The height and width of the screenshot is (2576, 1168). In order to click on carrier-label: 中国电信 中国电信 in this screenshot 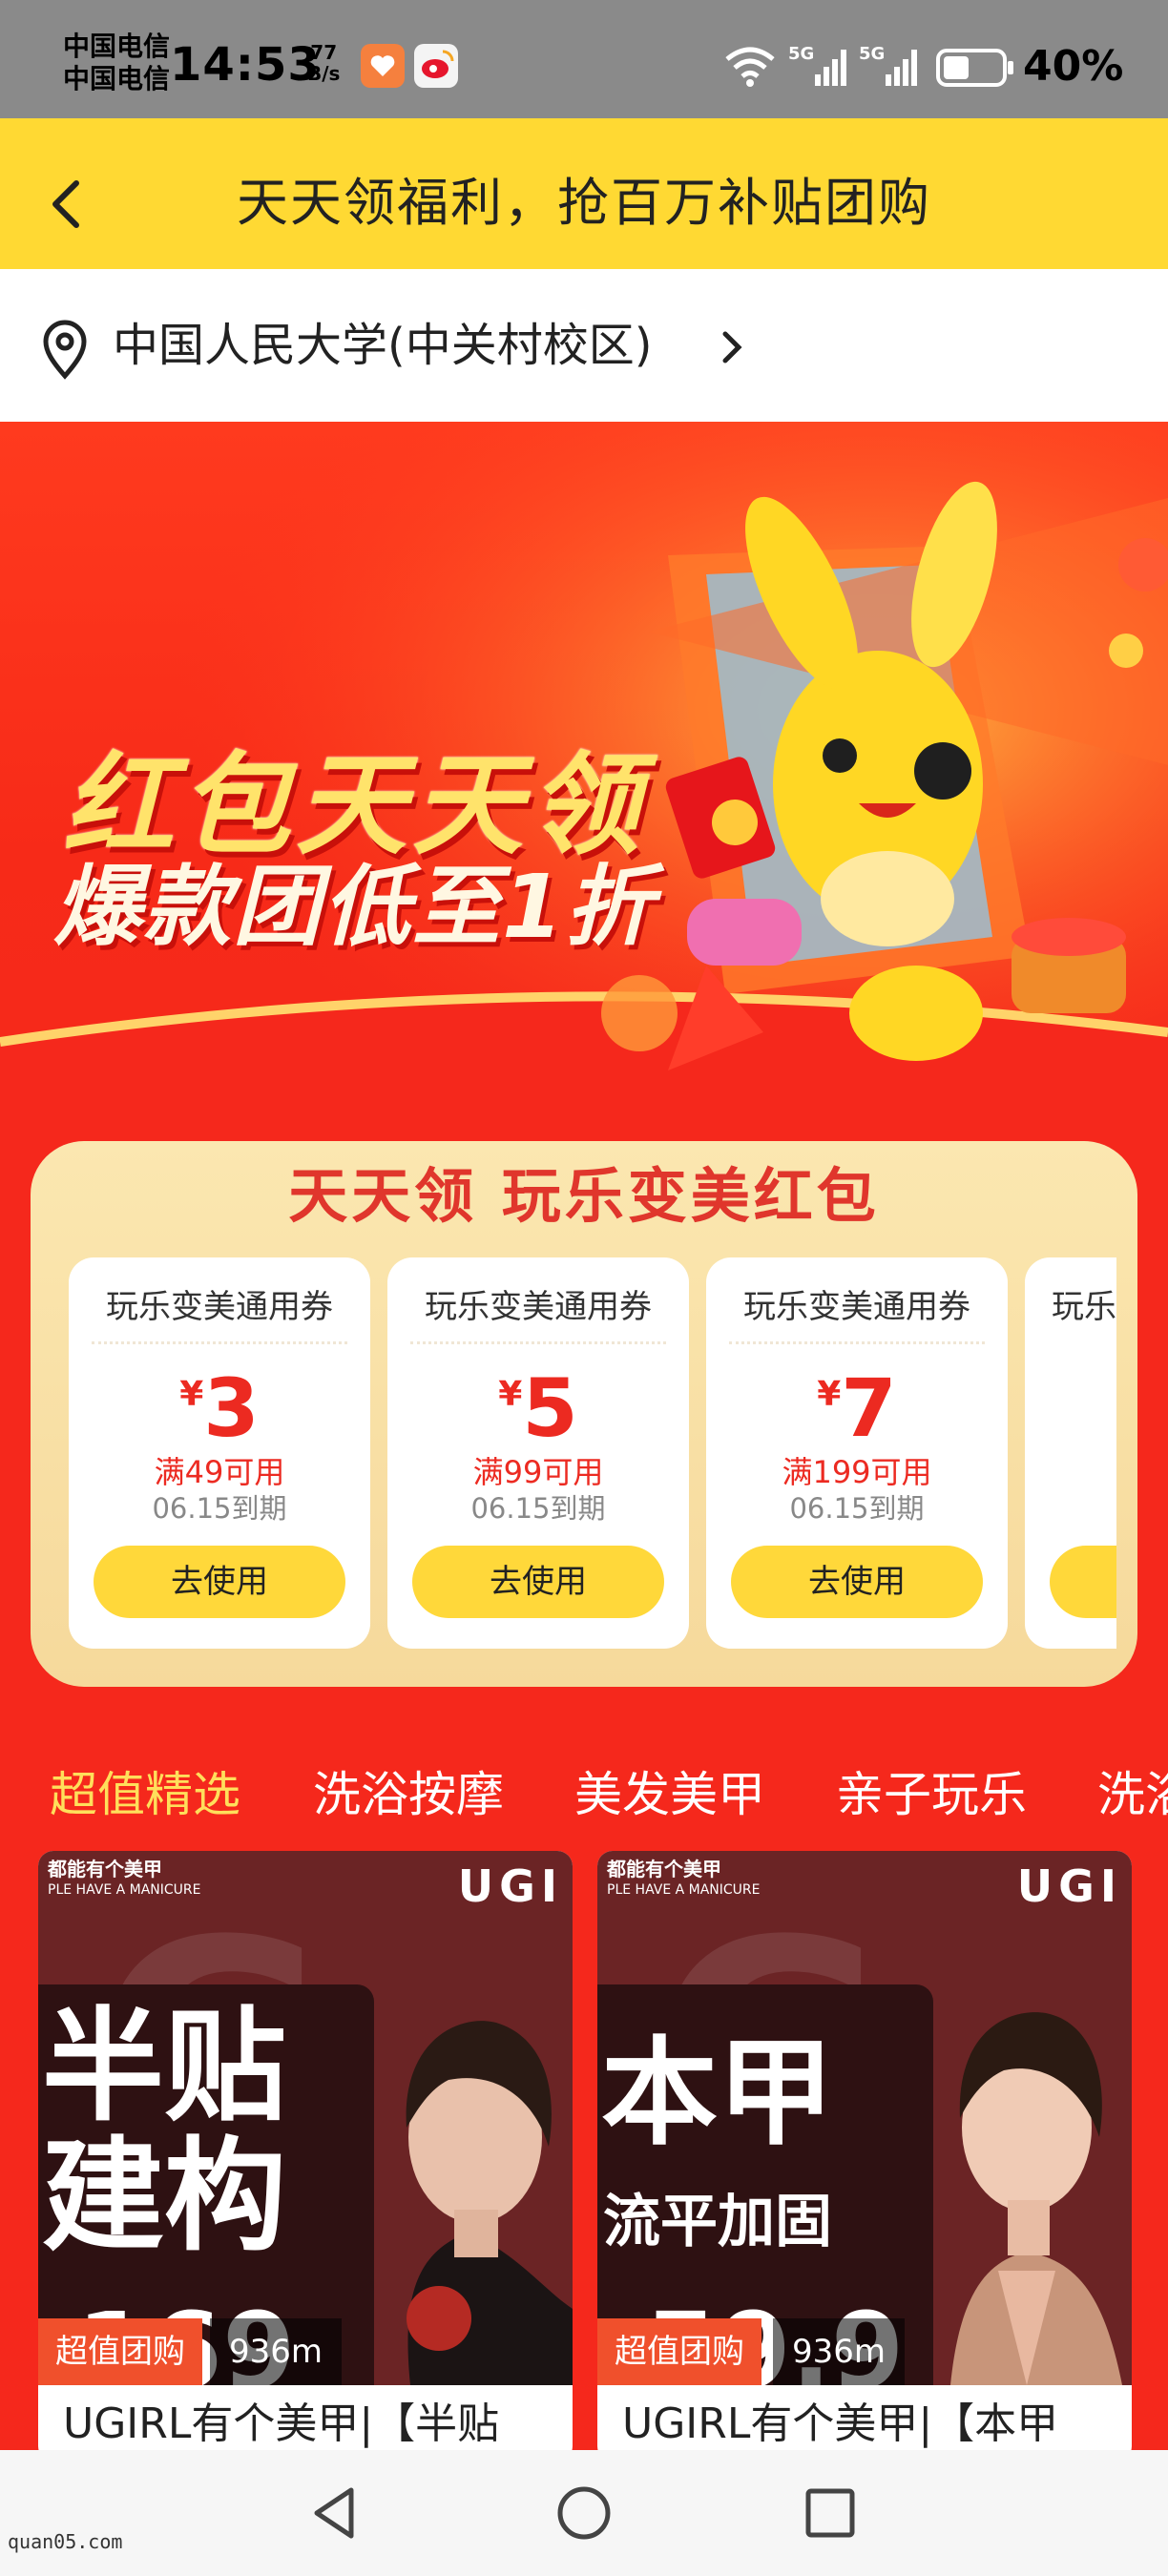, I will do `click(116, 63)`.